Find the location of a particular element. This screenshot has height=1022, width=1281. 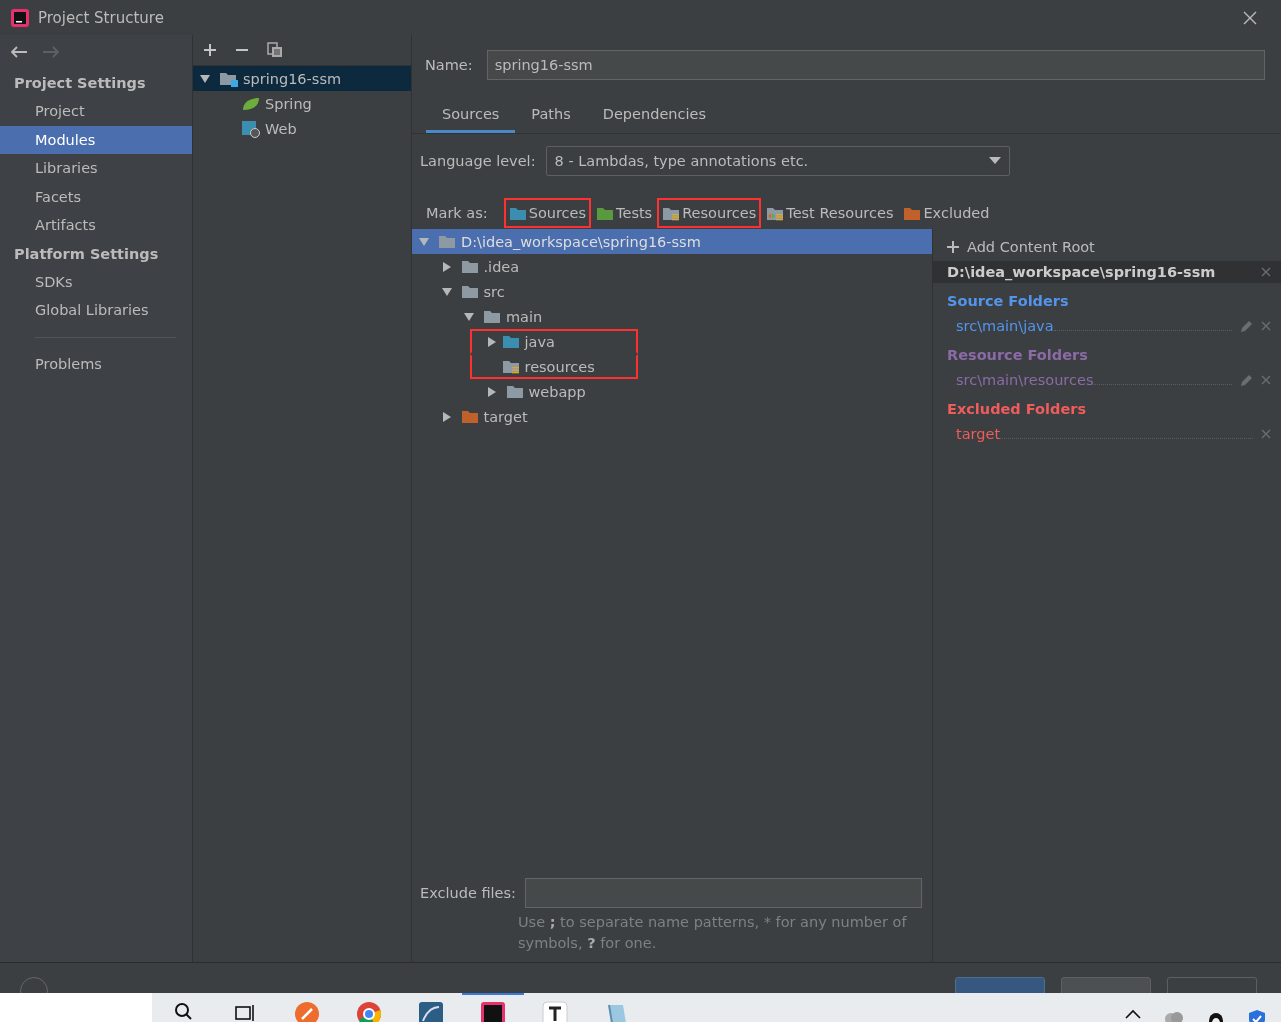

sidebar-item: Global Libraries is located at coordinates (96, 310).